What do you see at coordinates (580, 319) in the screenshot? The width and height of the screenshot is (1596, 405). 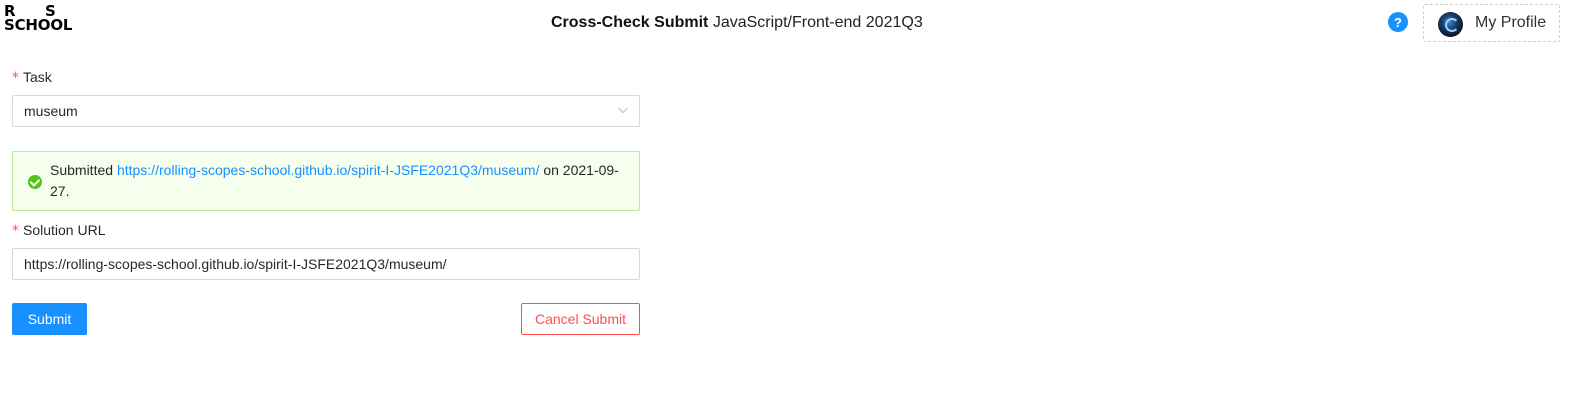 I see `cancel-submit-button: Cancel Submit` at bounding box center [580, 319].